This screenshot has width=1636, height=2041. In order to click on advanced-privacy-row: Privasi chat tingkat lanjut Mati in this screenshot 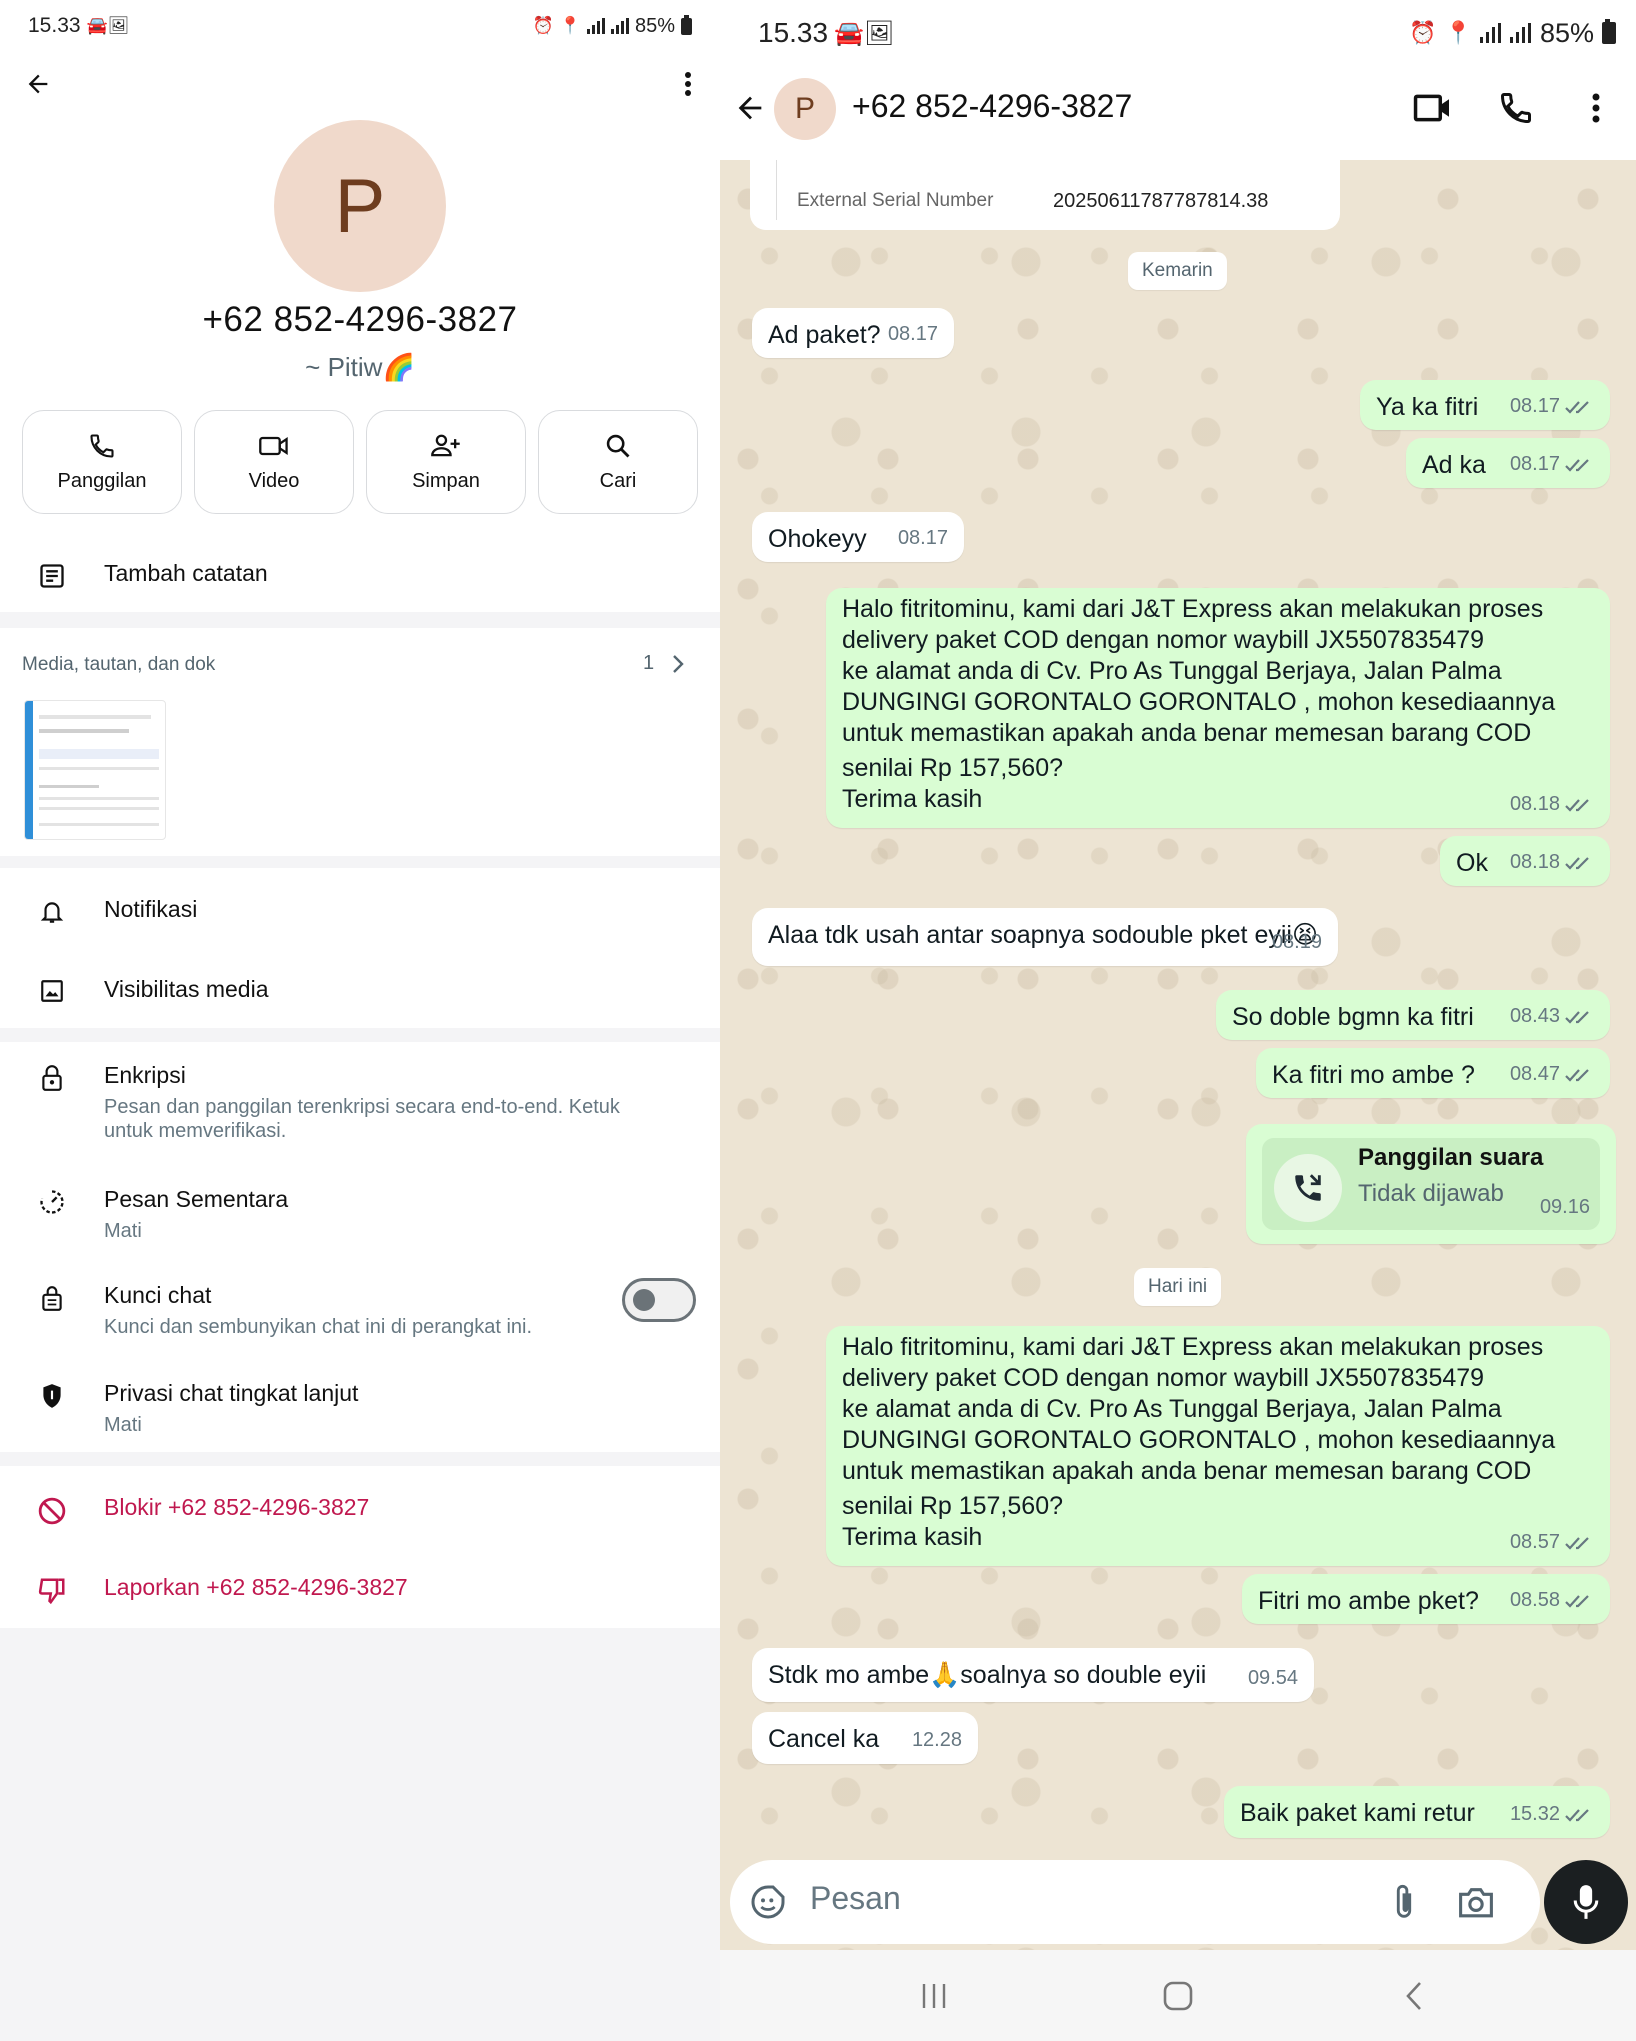, I will do `click(360, 1408)`.